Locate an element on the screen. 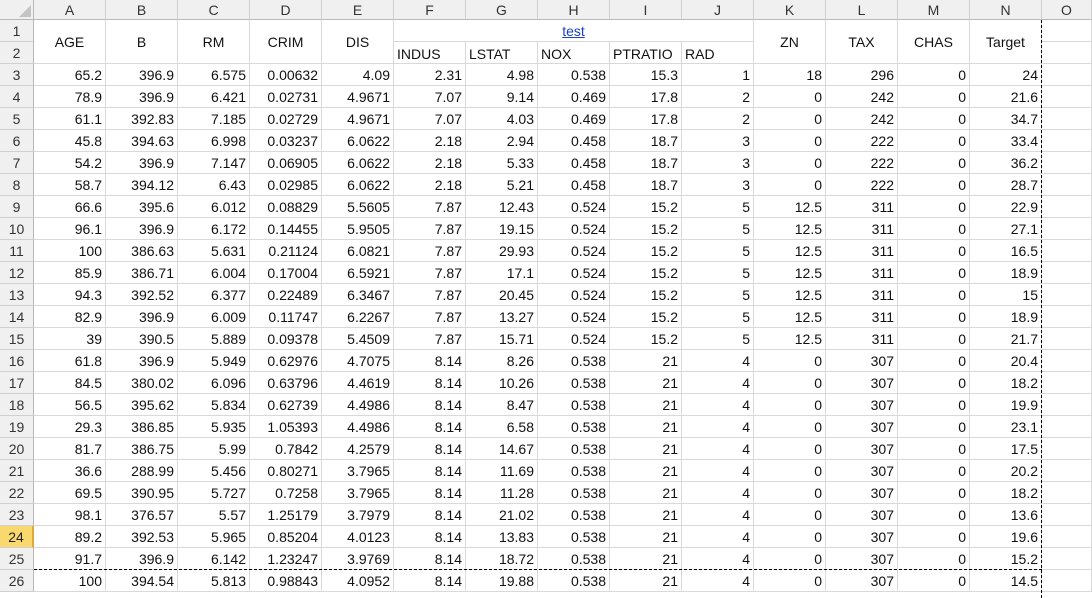 Image resolution: width=1092 pixels, height=598 pixels. data-cell: 390.95 is located at coordinates (142, 493).